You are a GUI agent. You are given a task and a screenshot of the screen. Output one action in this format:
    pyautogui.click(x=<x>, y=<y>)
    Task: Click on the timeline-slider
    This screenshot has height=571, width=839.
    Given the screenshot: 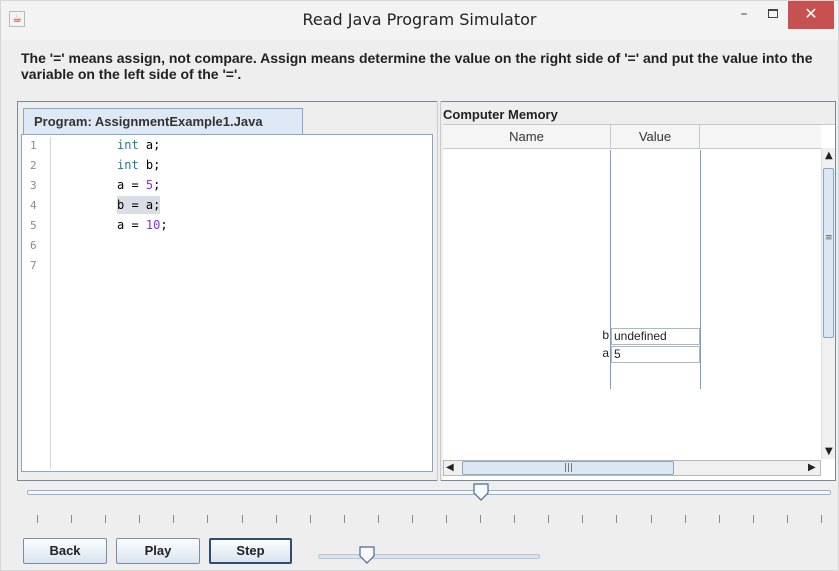 What is the action you would take?
    pyautogui.click(x=429, y=492)
    